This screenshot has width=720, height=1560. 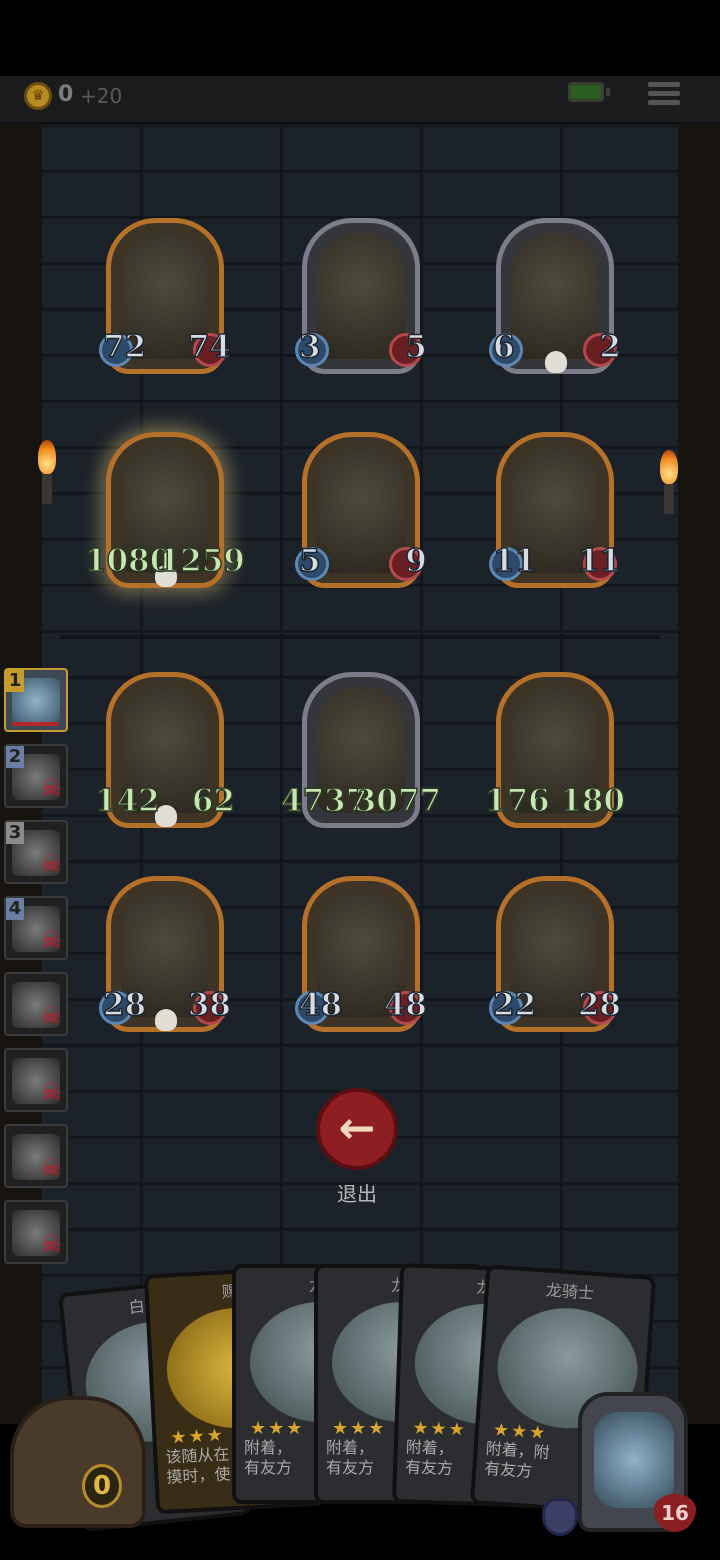 What do you see at coordinates (124, 347) in the screenshot?
I see `minion-attack: 72` at bounding box center [124, 347].